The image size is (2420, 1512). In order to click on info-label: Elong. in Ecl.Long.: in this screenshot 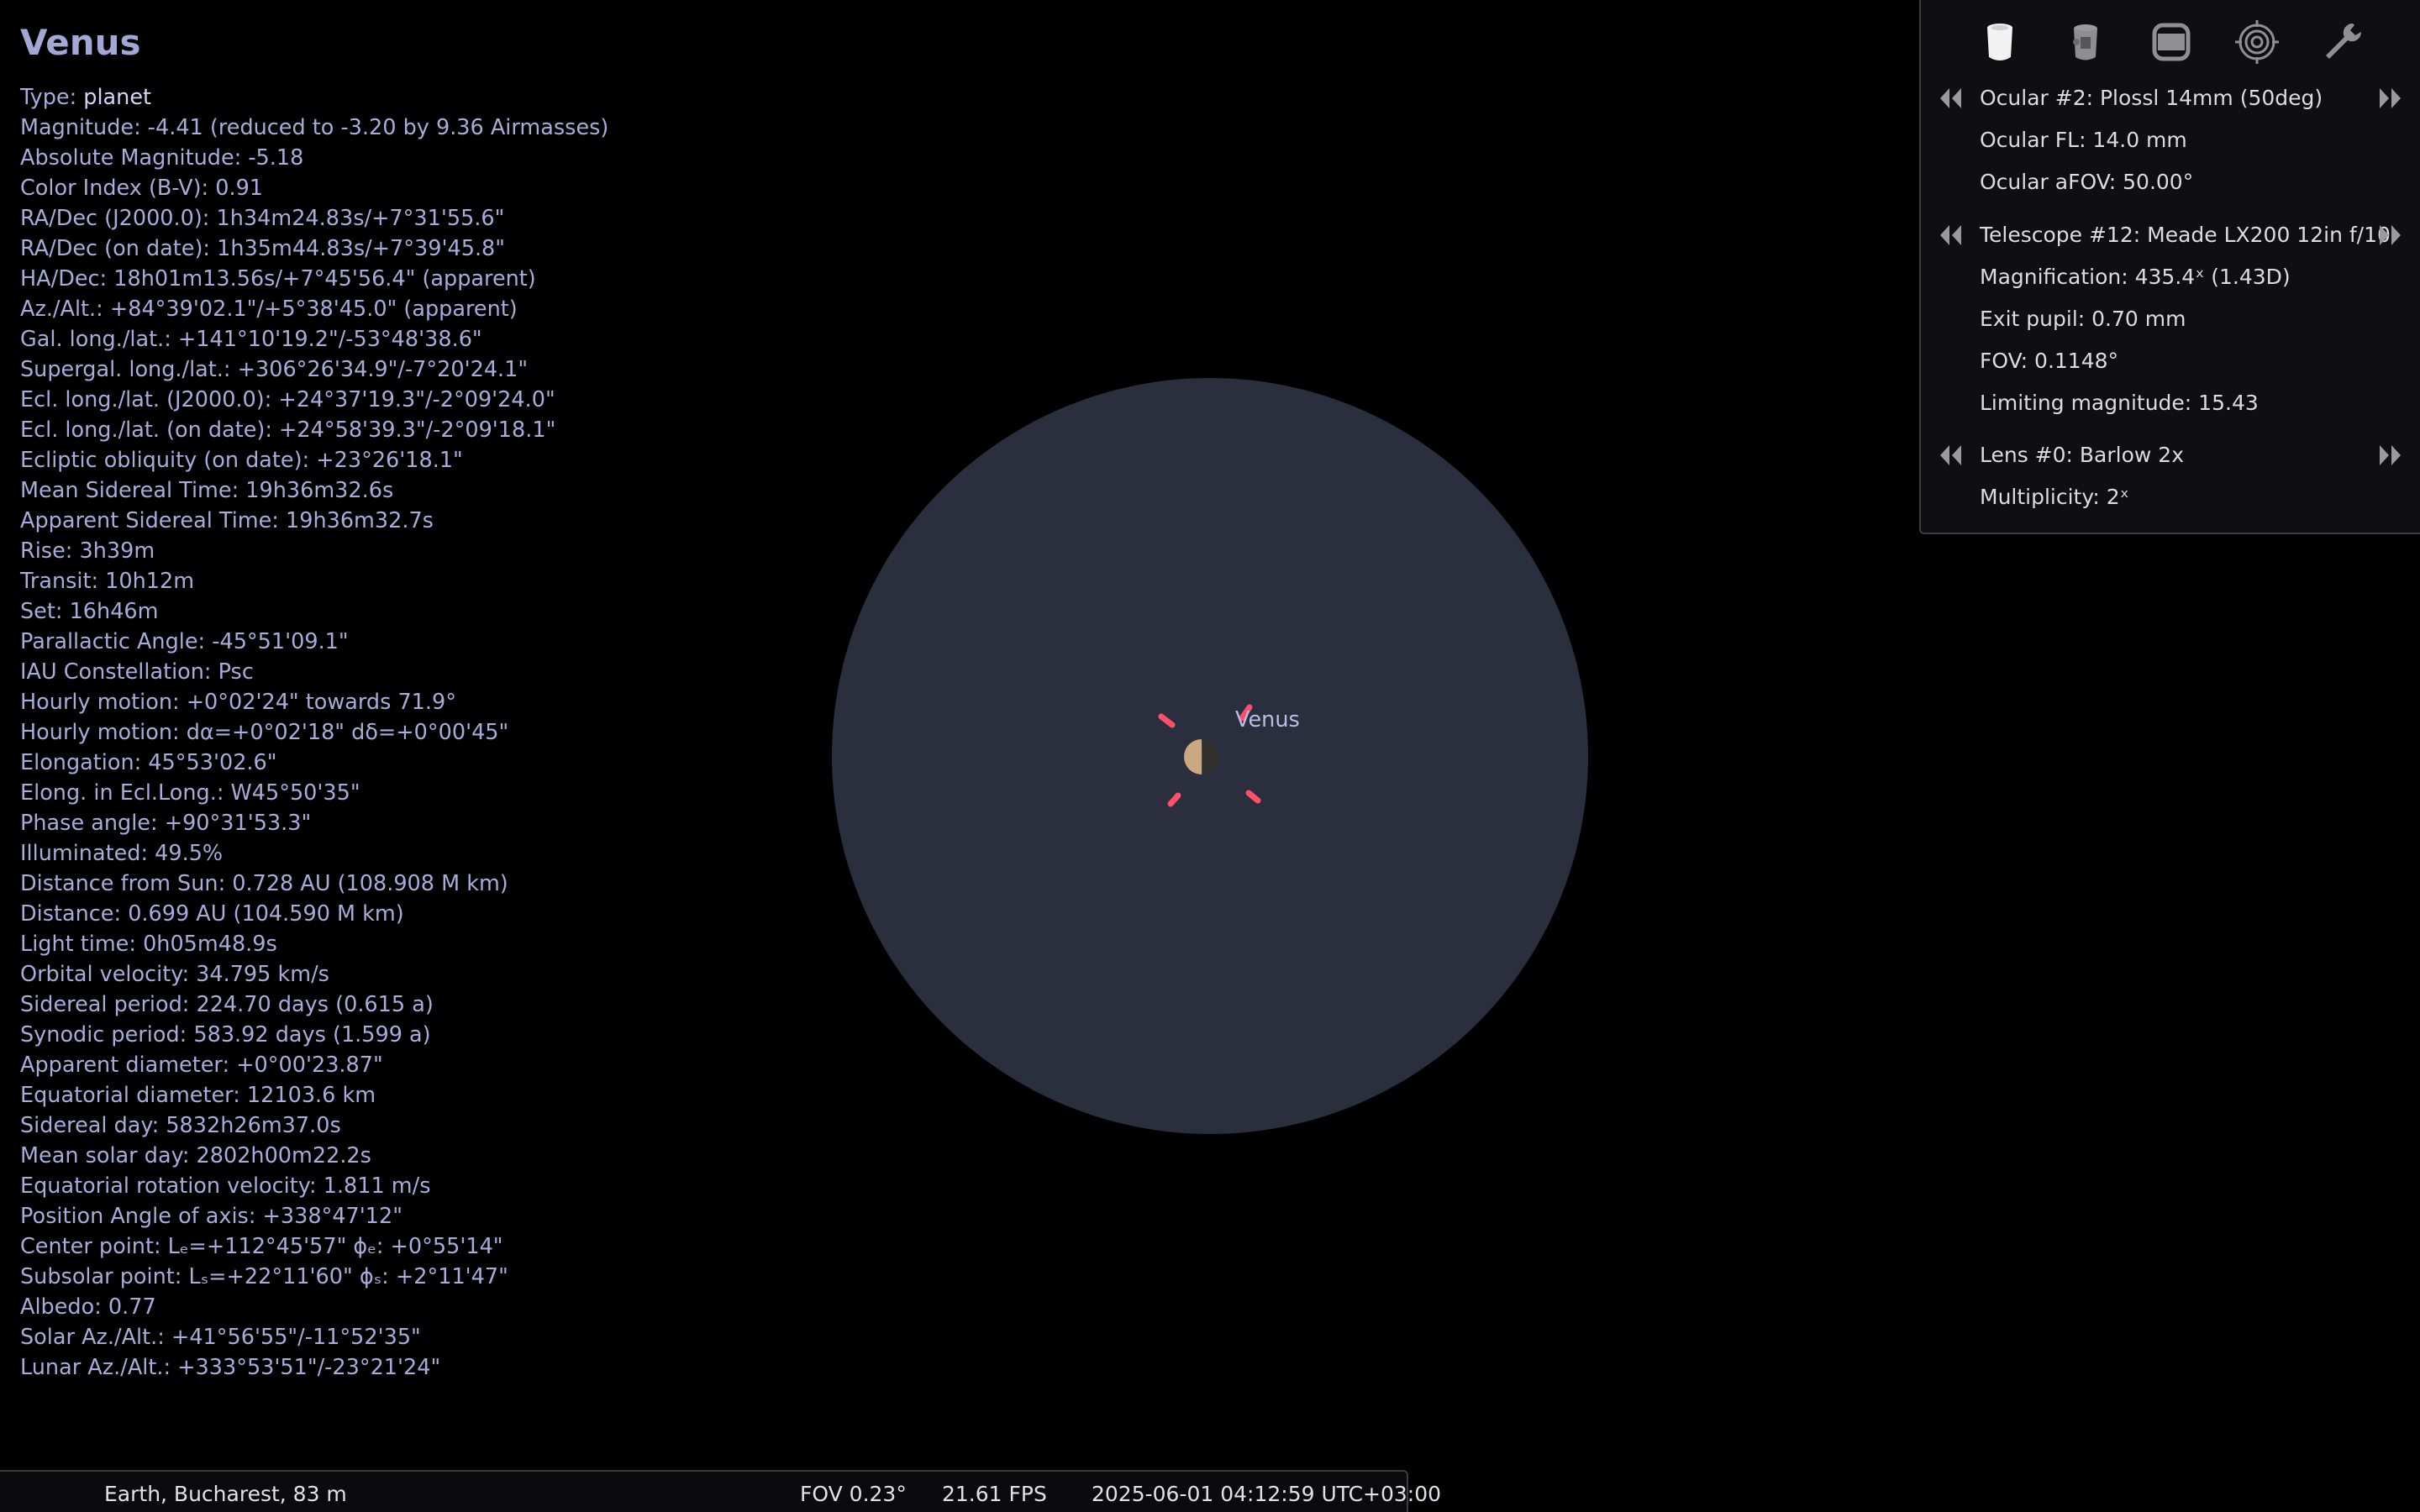, I will do `click(125, 793)`.